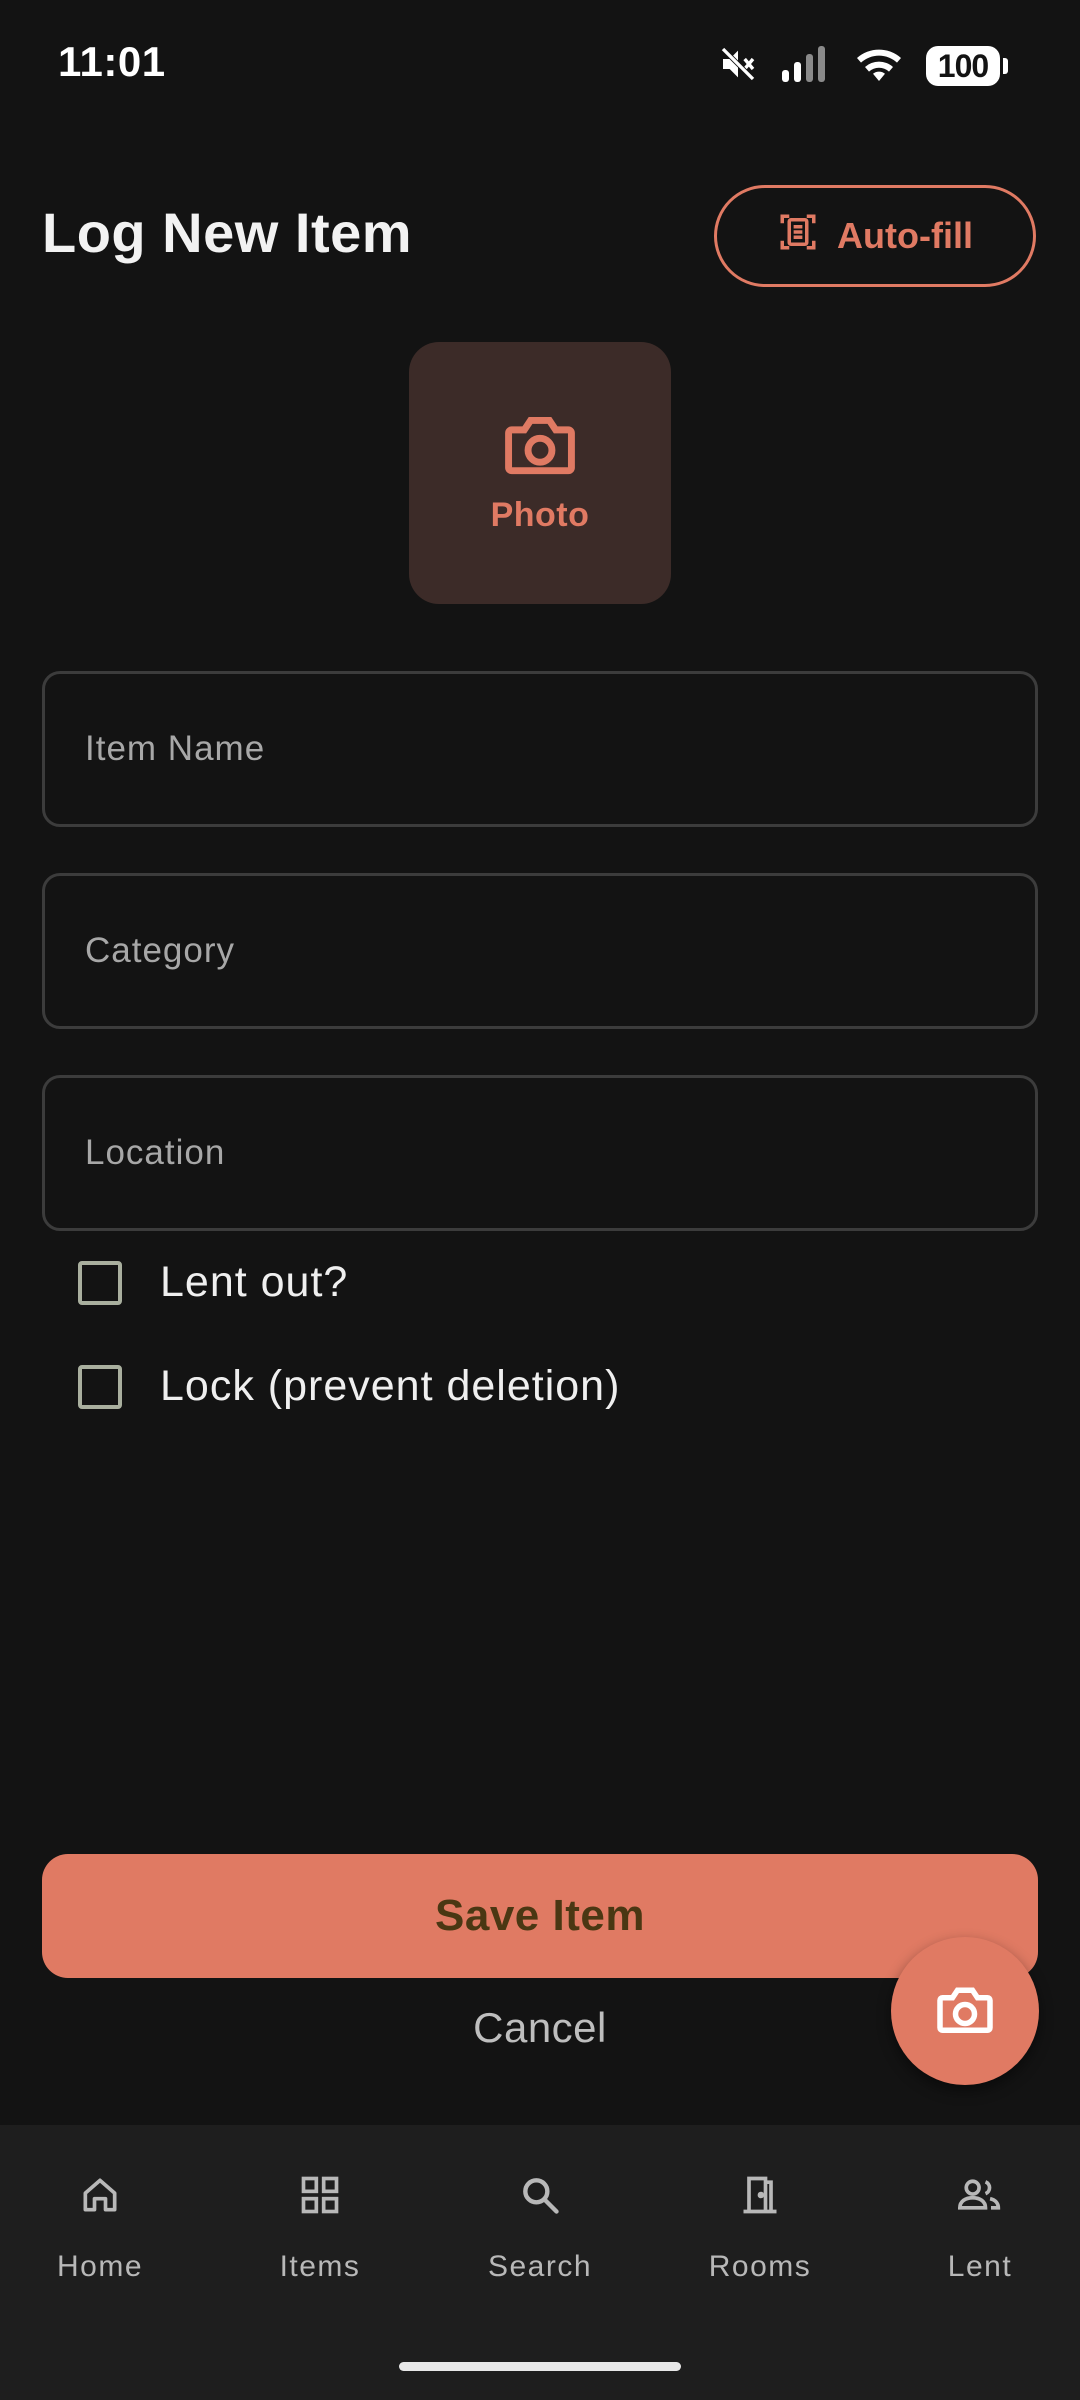 Image resolution: width=1080 pixels, height=2400 pixels. Describe the element at coordinates (540, 2195) in the screenshot. I see `search-icon` at that location.